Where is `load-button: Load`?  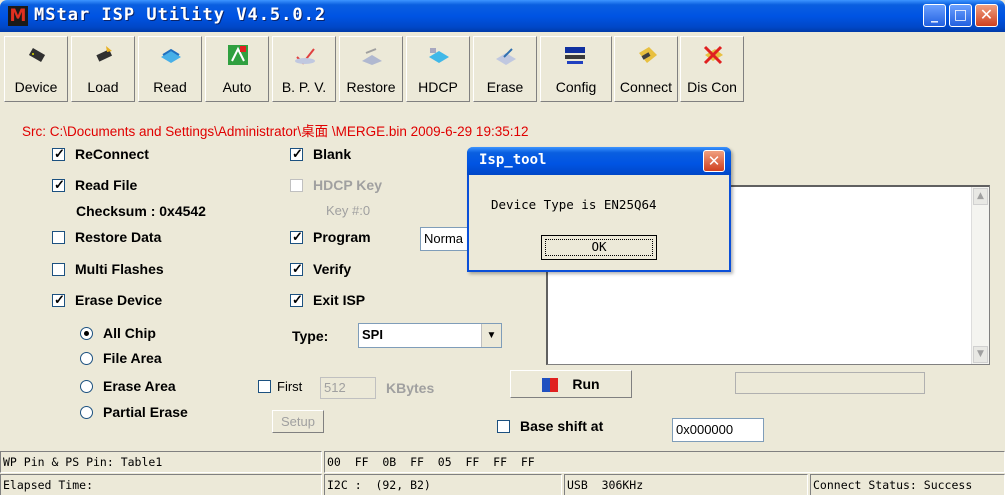
load-button: Load is located at coordinates (103, 69).